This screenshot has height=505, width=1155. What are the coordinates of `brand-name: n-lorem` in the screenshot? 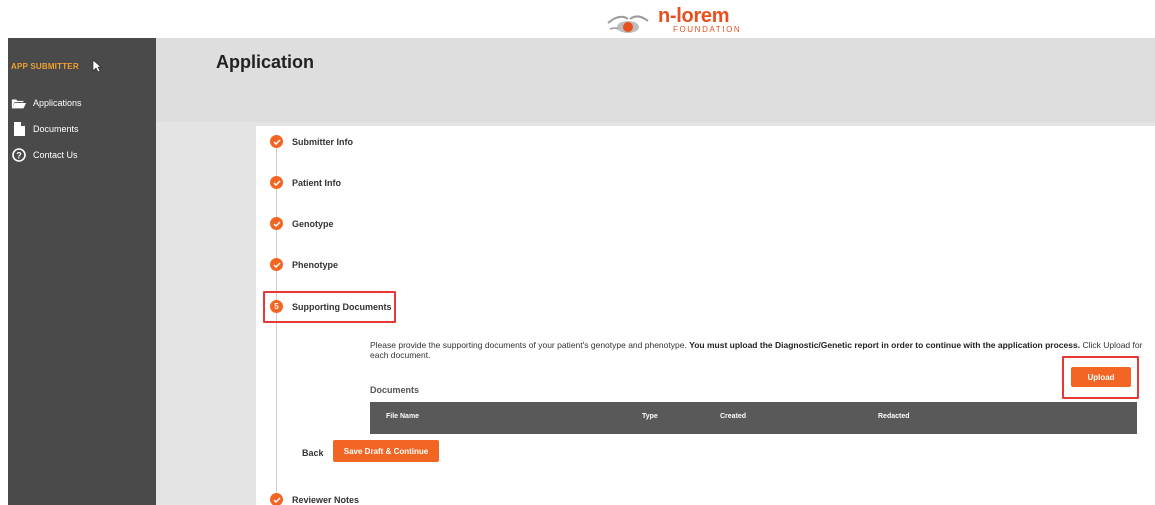 It's located at (694, 16).